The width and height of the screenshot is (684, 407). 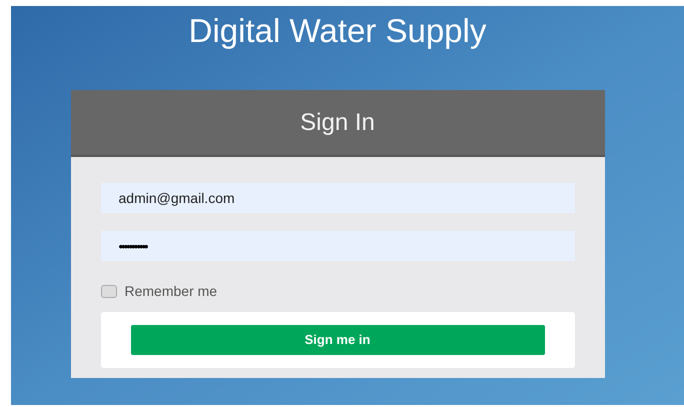 What do you see at coordinates (337, 246) in the screenshot?
I see `password-field: •••••••••••` at bounding box center [337, 246].